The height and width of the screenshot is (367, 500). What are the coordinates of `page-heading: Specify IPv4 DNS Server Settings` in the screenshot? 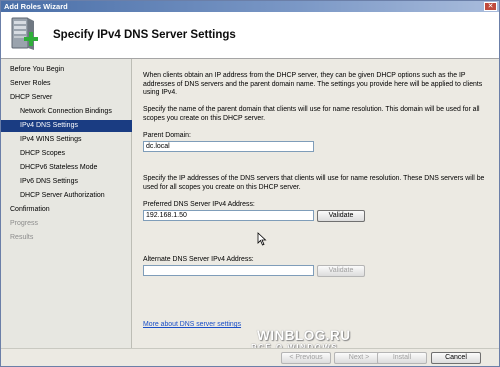 It's located at (144, 35).